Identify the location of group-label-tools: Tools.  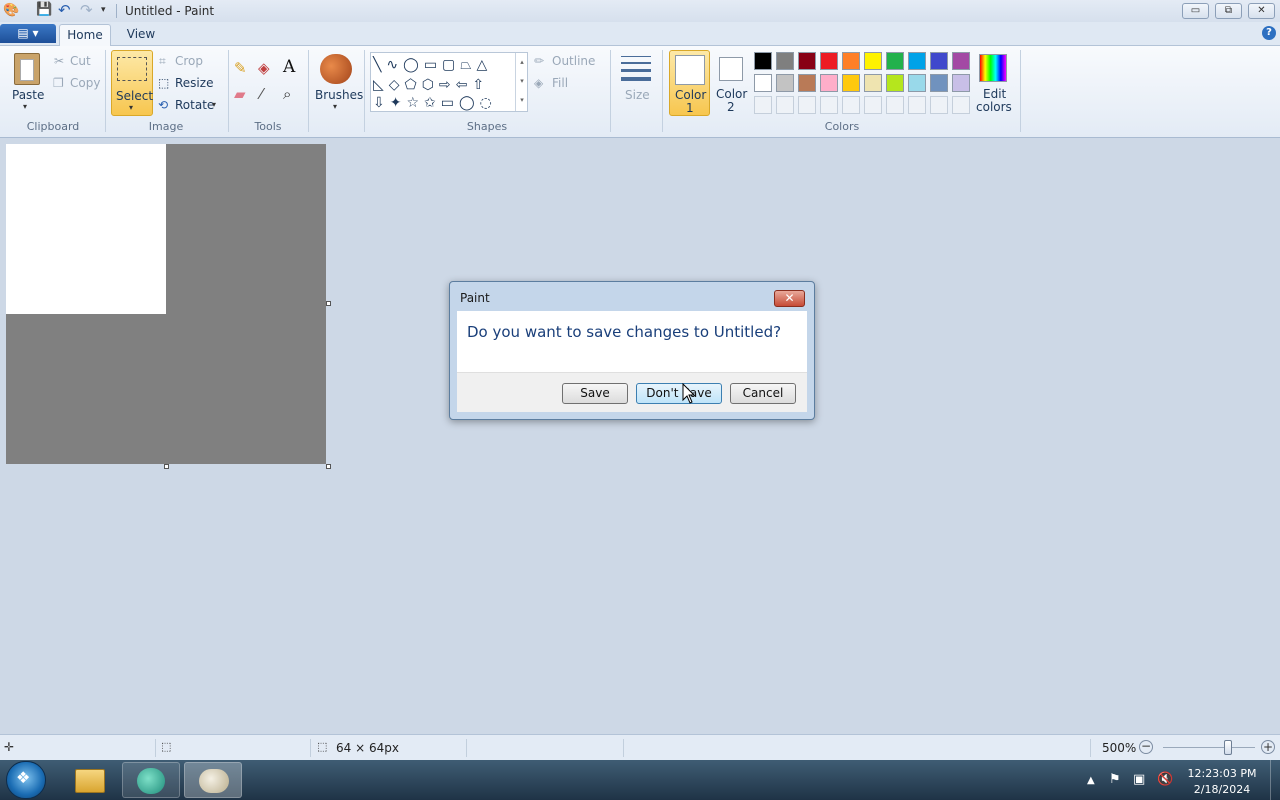
(268, 126).